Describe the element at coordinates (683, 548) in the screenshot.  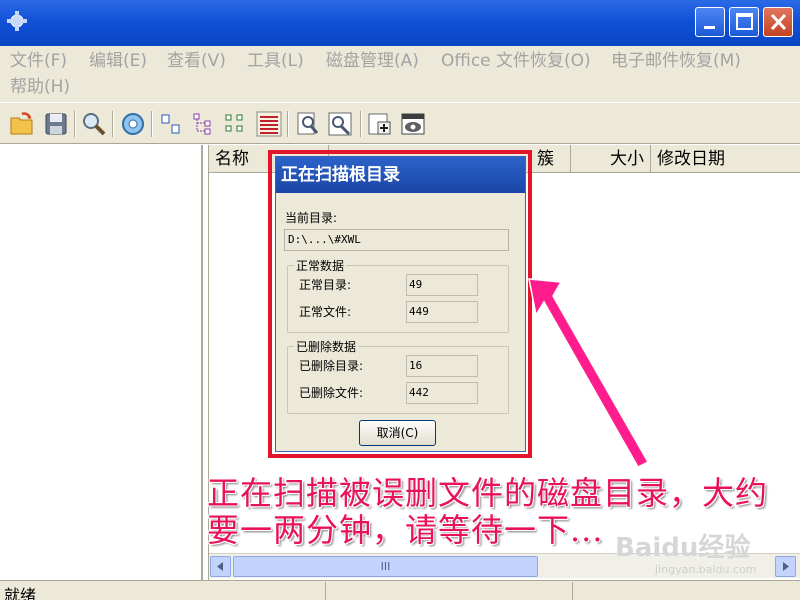
I see `watermark-logo: Baidu经验` at that location.